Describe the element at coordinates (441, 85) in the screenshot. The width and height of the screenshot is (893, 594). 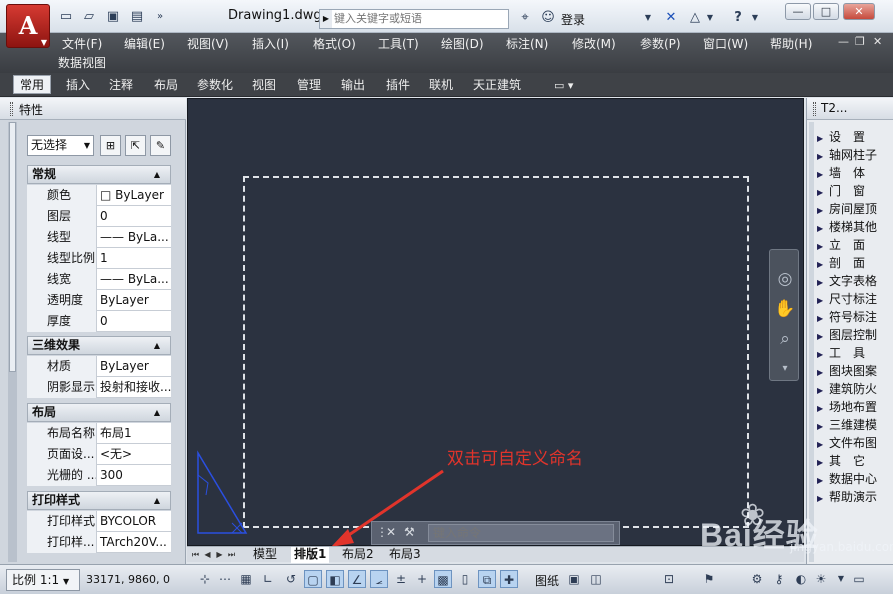
I see `tab-online: 联机` at that location.